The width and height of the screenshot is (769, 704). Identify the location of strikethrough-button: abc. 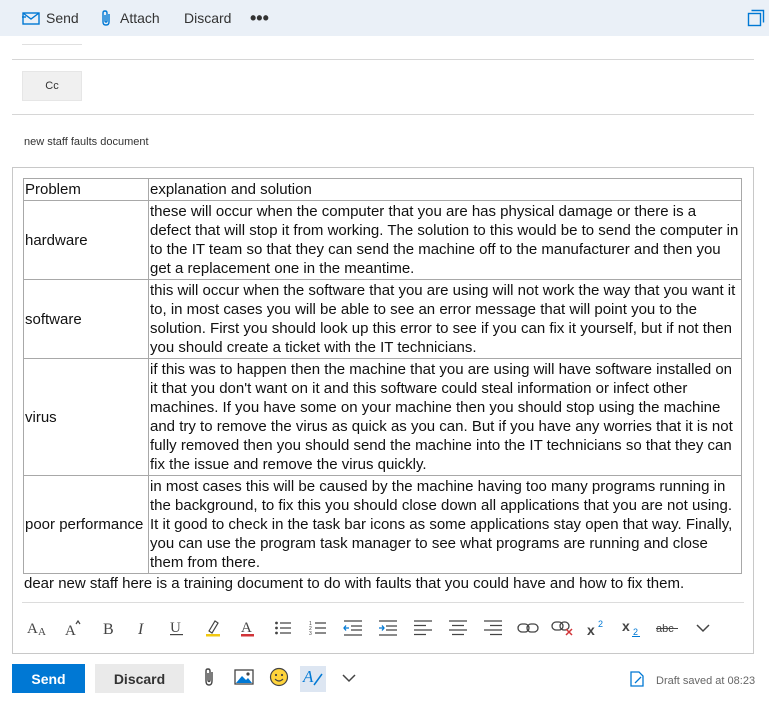
(668, 628).